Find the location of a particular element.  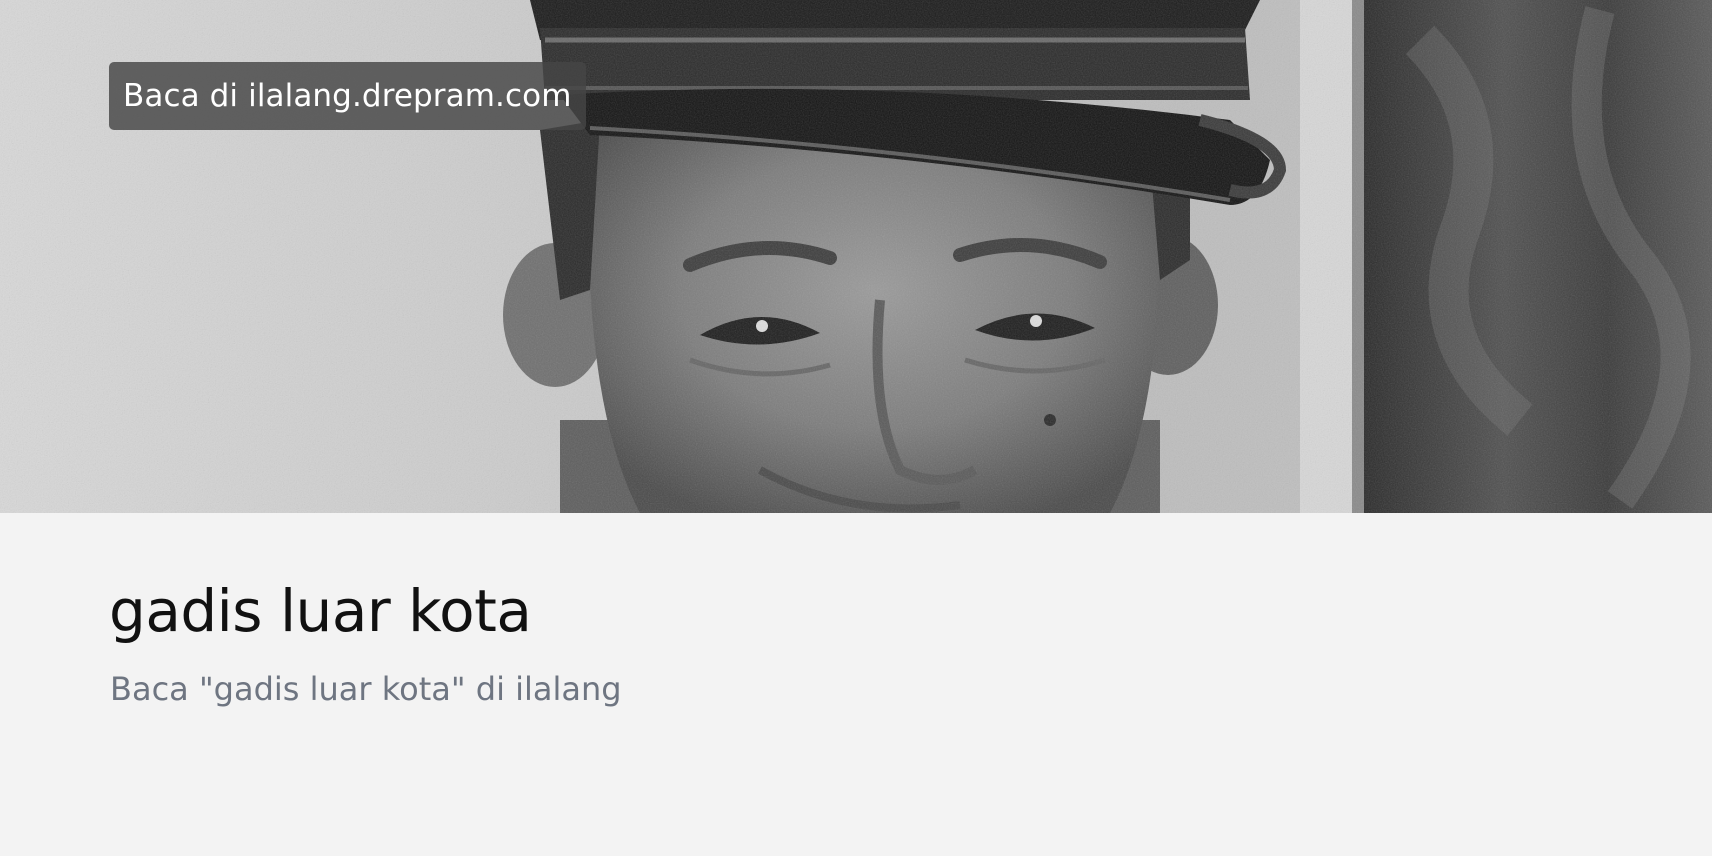

source-link-label: Baca di ilalang.drepram.com is located at coordinates (347, 96).